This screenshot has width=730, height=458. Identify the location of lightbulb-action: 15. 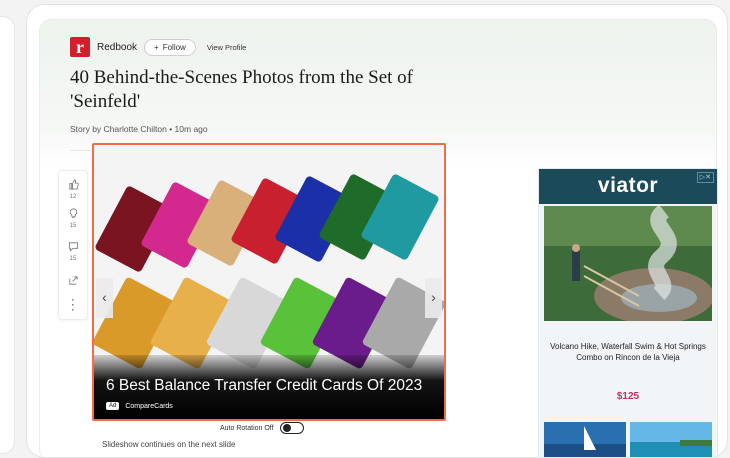
(73, 219).